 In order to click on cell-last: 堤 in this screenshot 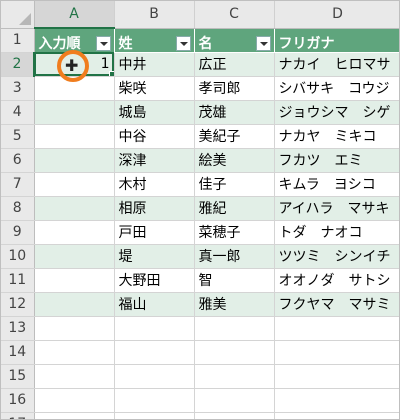, I will do `click(154, 256)`.